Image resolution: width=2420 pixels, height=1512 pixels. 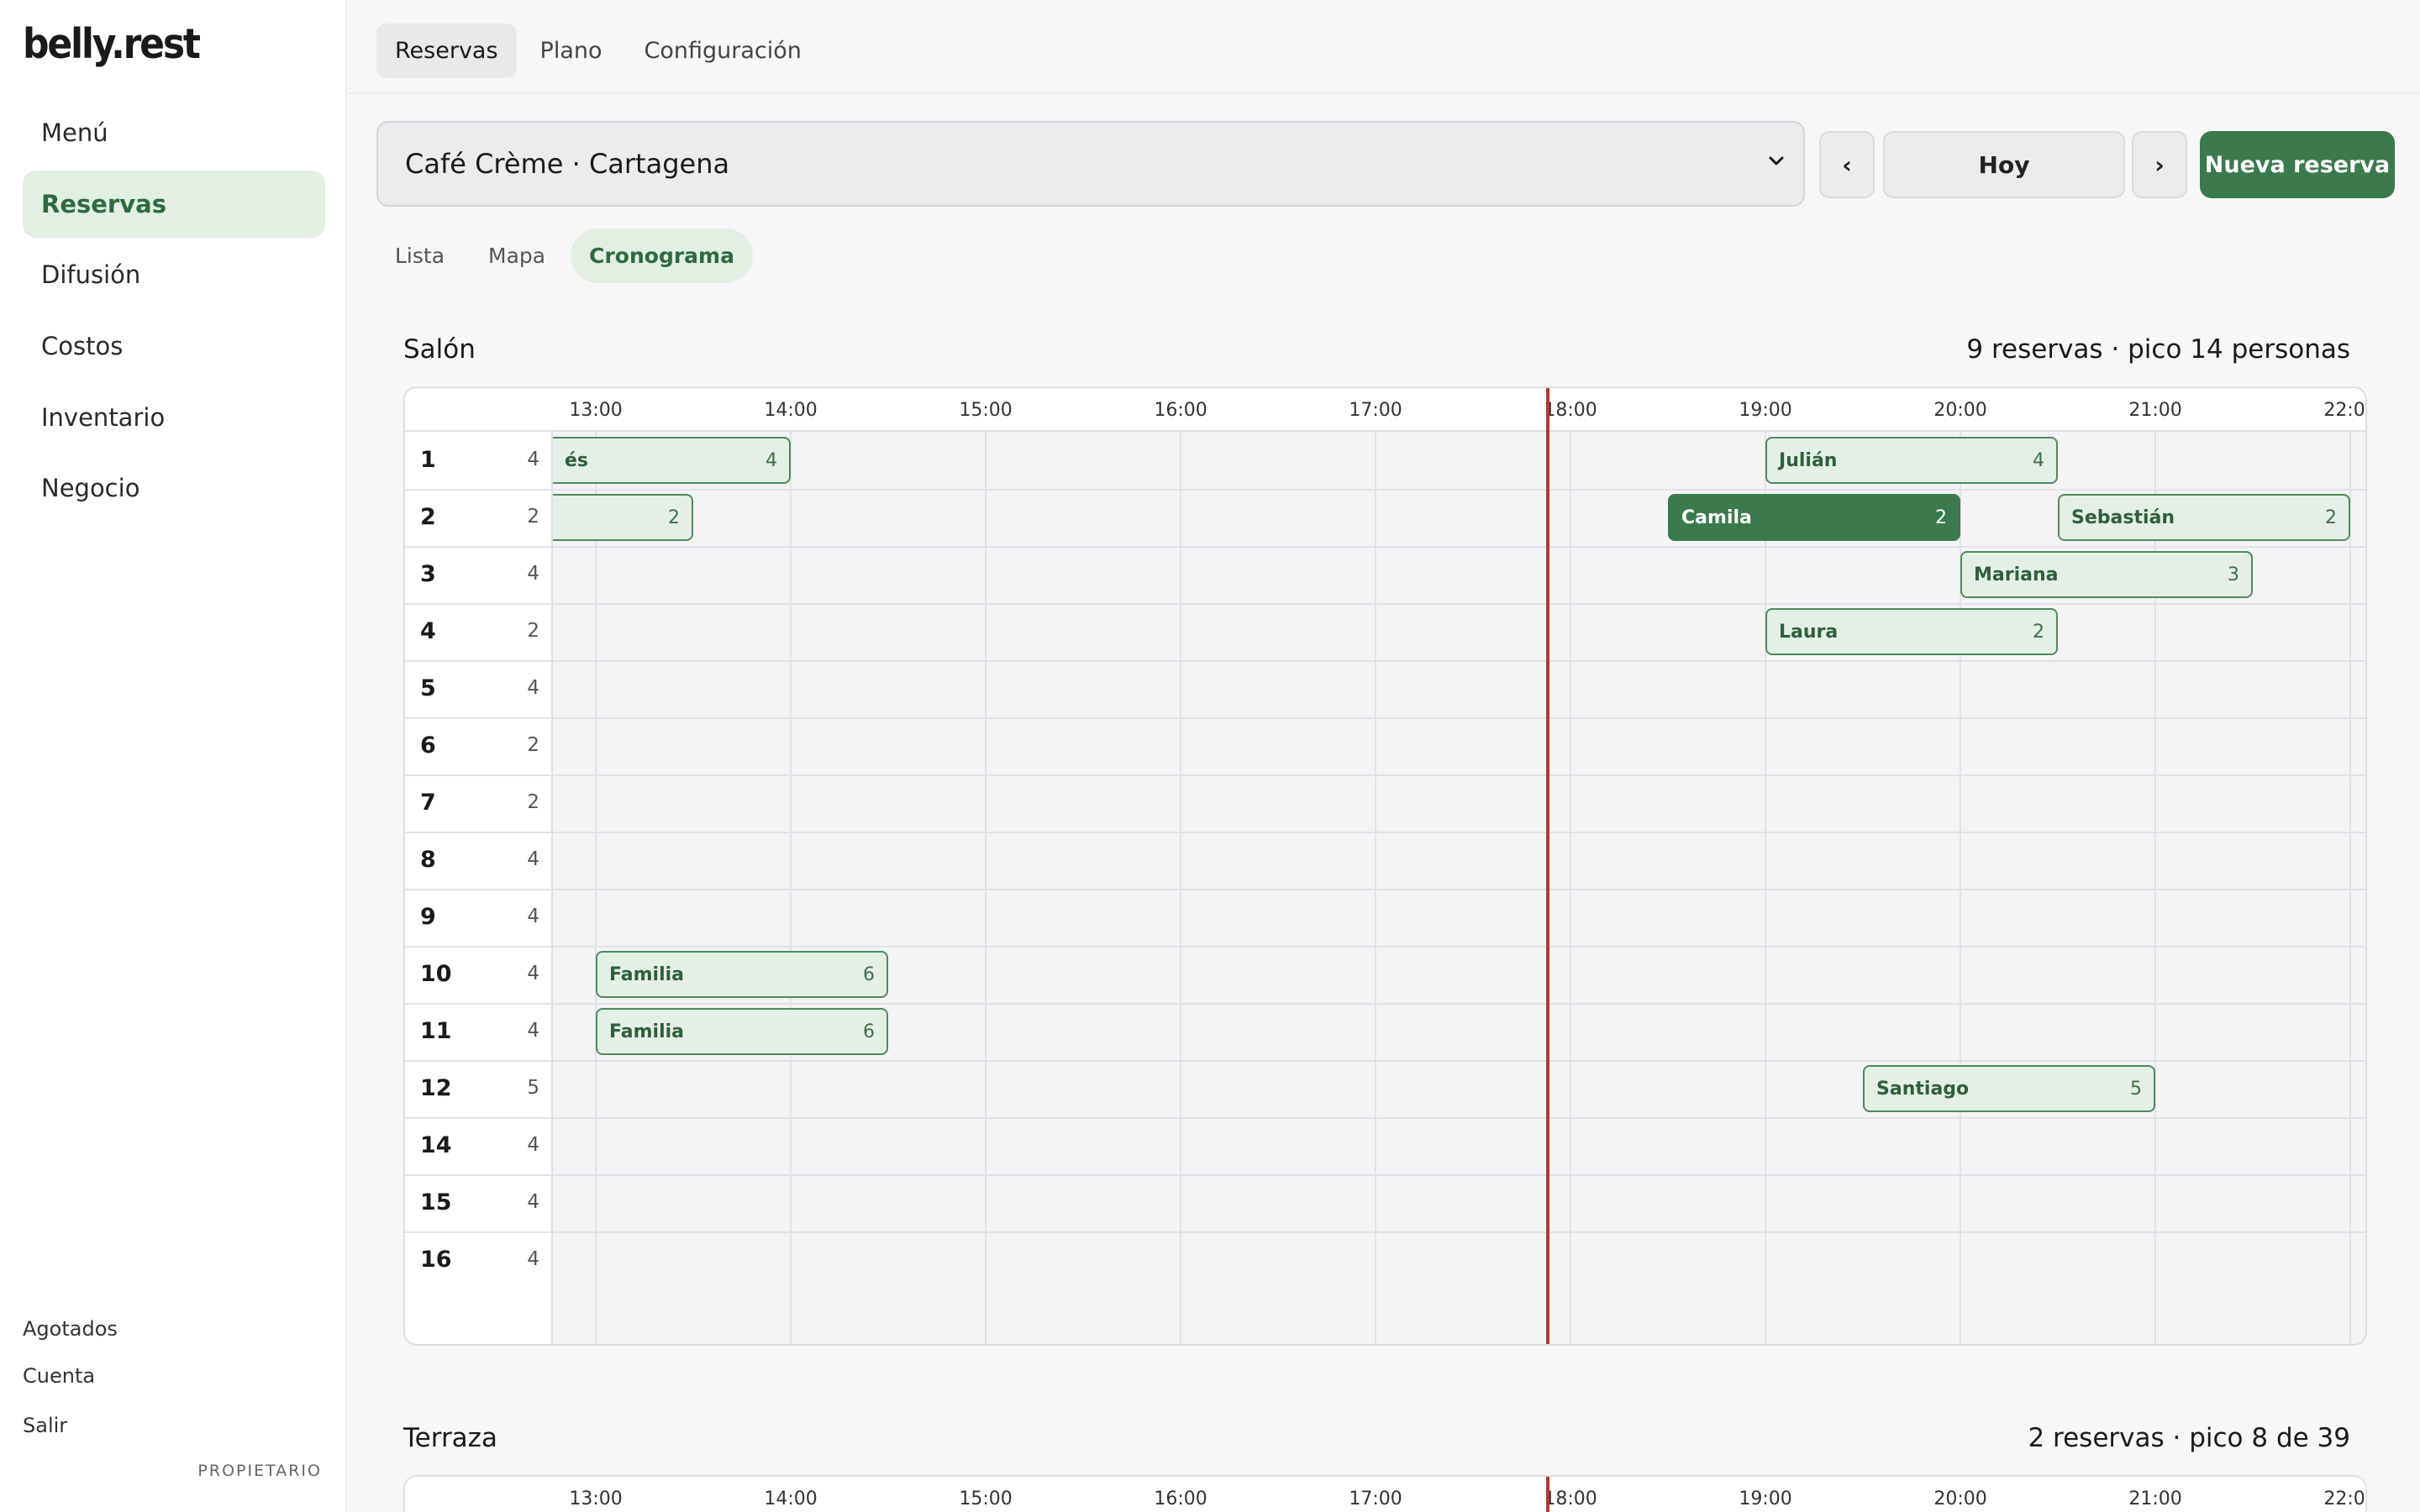 What do you see at coordinates (517, 255) in the screenshot?
I see `view-tab-mapa: Mapa` at bounding box center [517, 255].